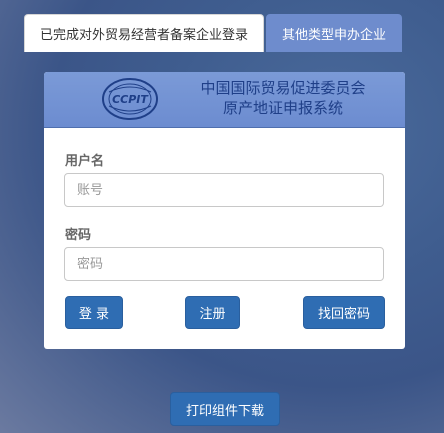  I want to click on password-input, so click(224, 264).